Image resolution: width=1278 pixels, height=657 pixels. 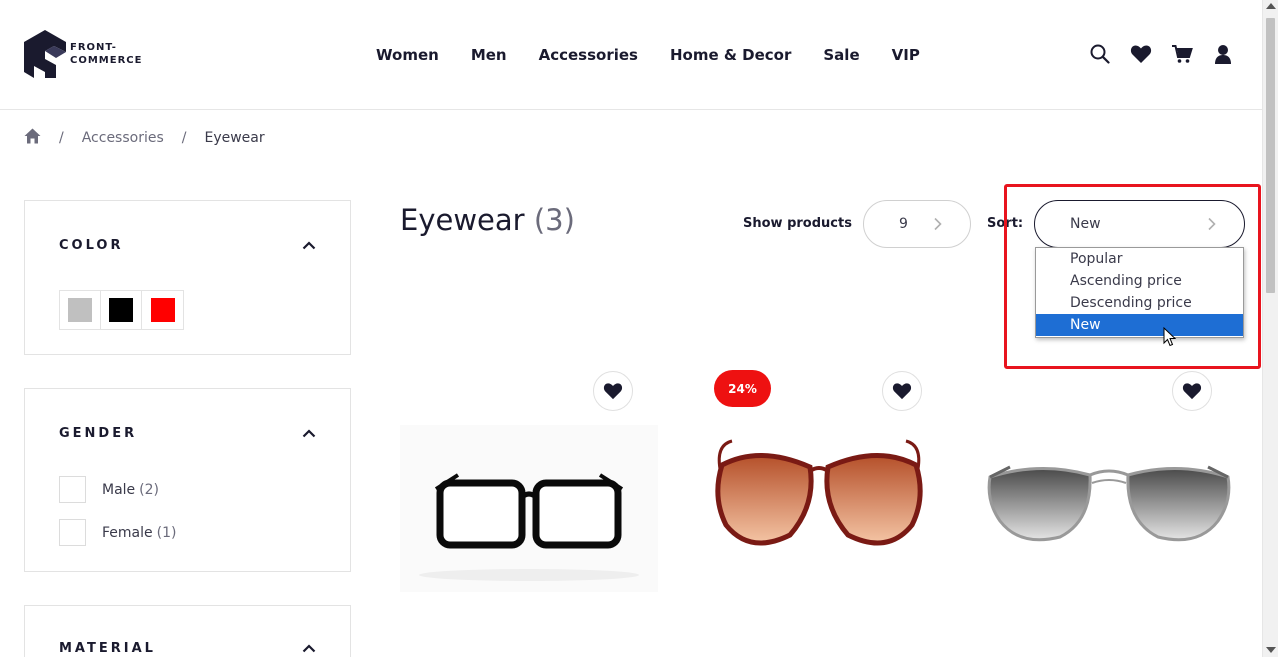 What do you see at coordinates (1109, 503) in the screenshot?
I see `aviator-sunglasses-icon` at bounding box center [1109, 503].